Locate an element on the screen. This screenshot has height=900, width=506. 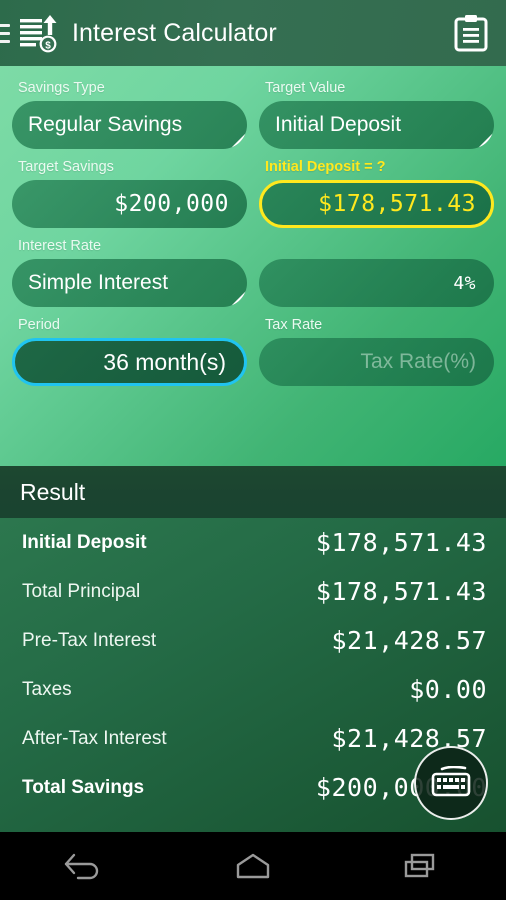
interest-rate-value: Simple Interest is located at coordinates (98, 282).